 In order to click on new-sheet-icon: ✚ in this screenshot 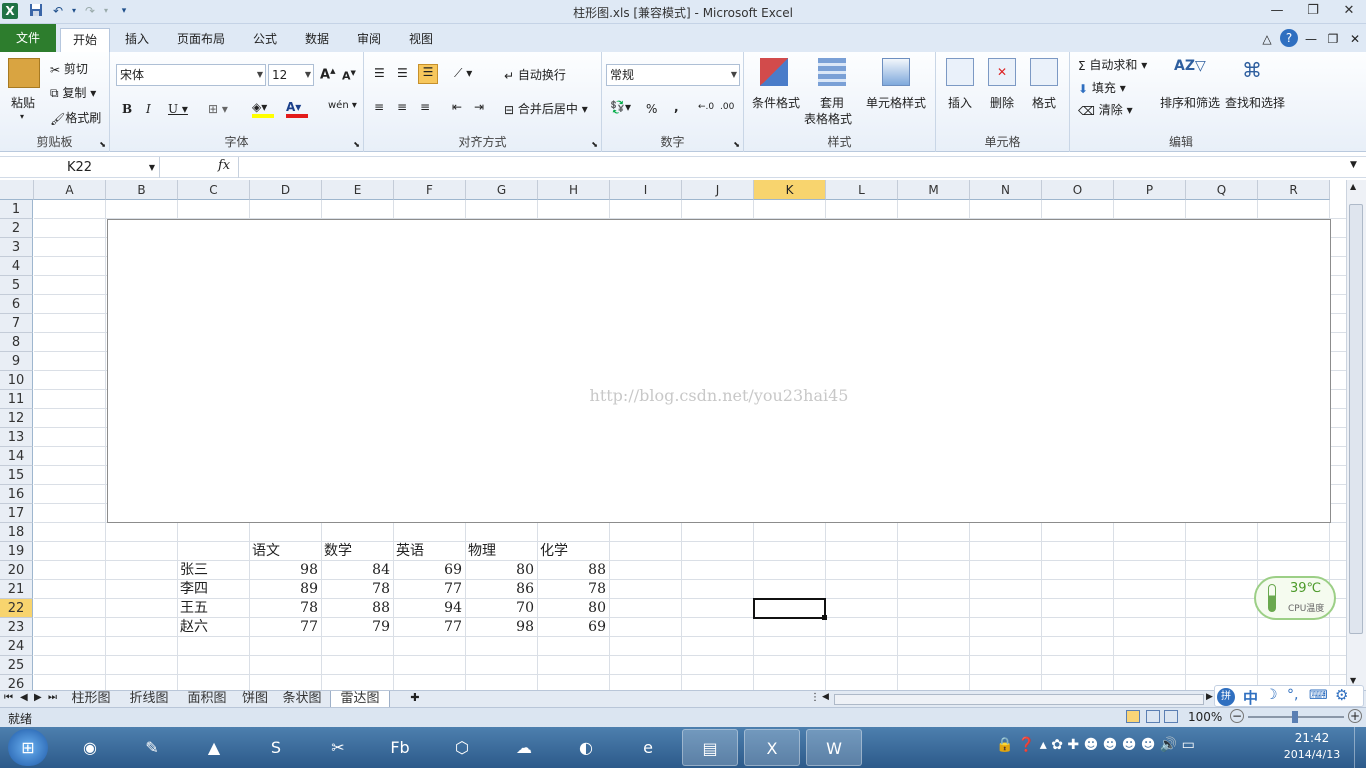, I will do `click(415, 699)`.